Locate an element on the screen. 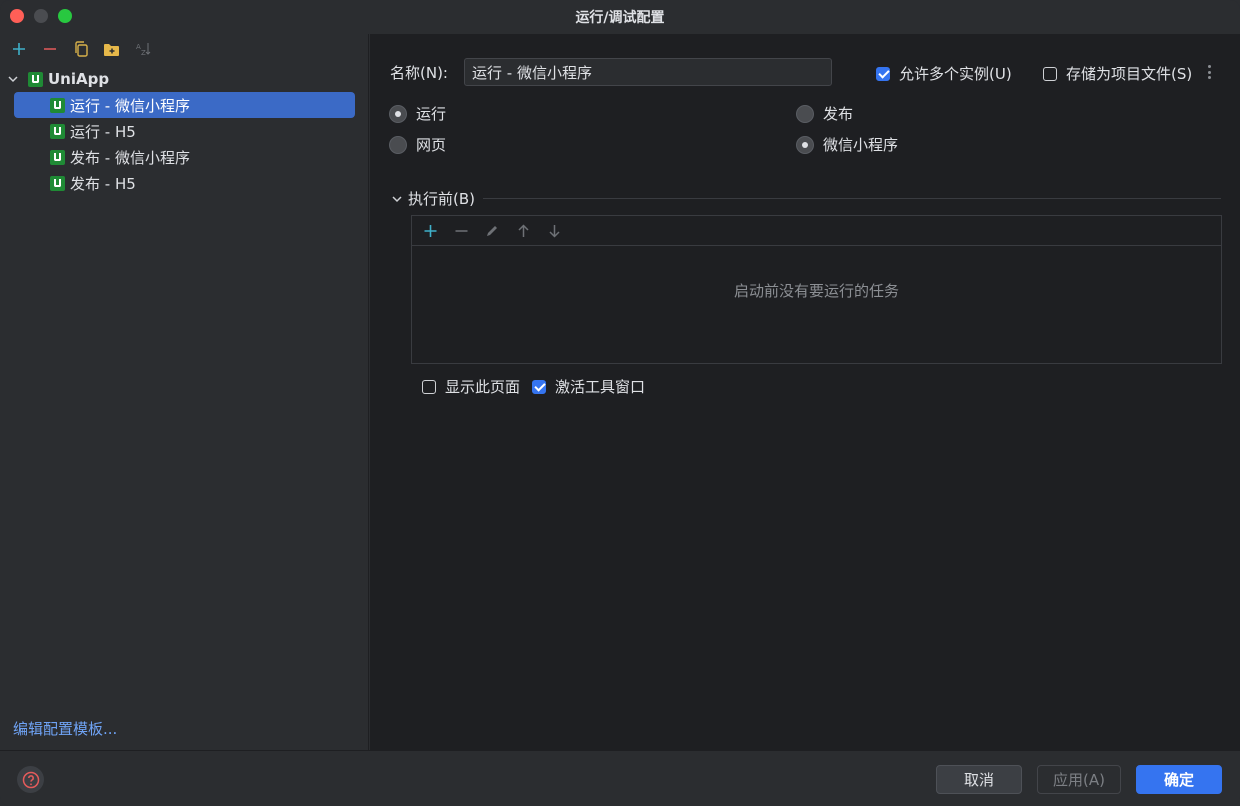 Image resolution: width=1240 pixels, height=806 pixels. radio-label: 发布 is located at coordinates (838, 114).